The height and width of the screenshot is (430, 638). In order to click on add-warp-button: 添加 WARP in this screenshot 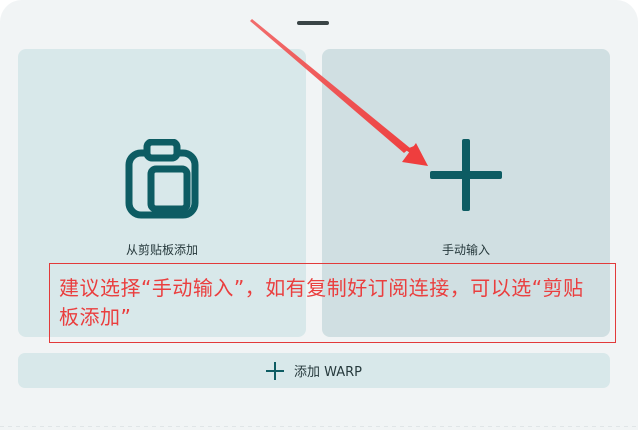, I will do `click(314, 370)`.